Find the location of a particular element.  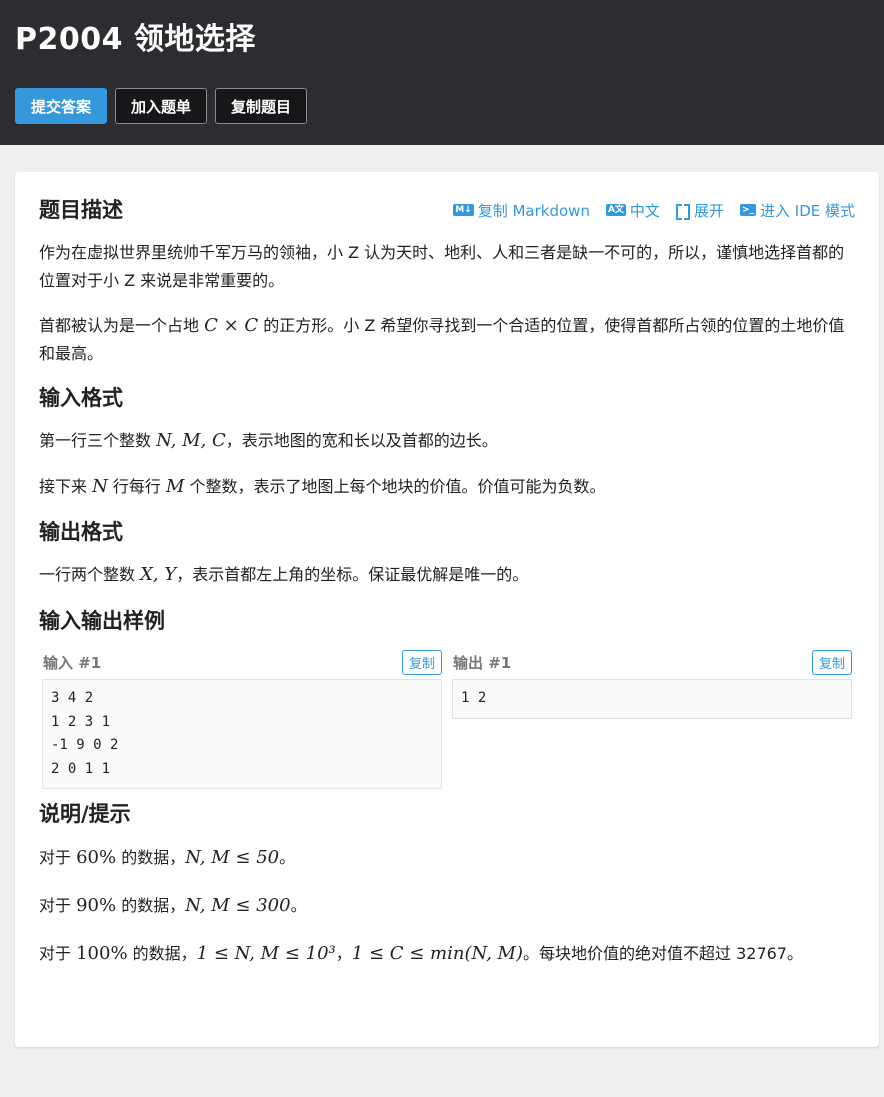

language-label: 中文 is located at coordinates (644, 210).